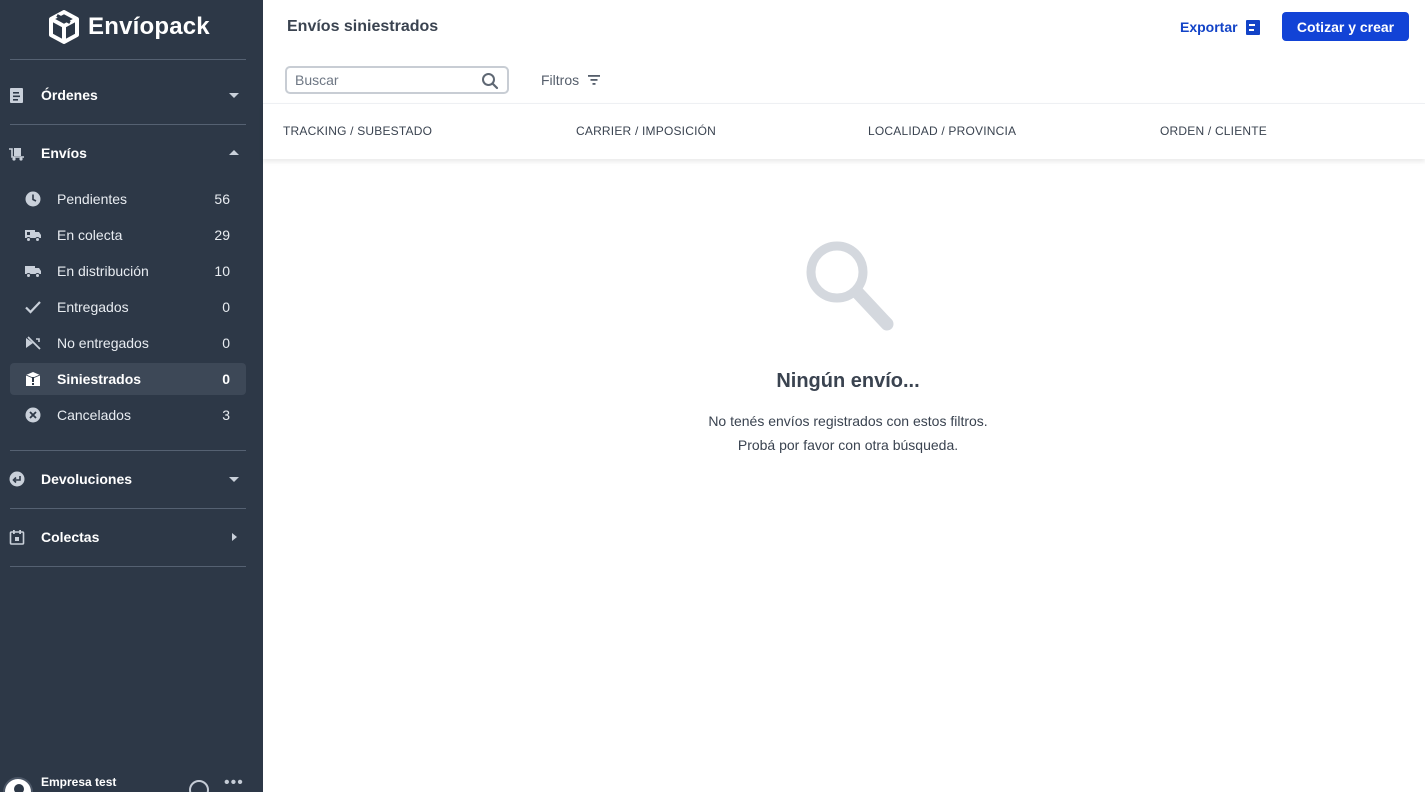 Image resolution: width=1425 pixels, height=792 pixels. Describe the element at coordinates (149, 26) in the screenshot. I see `brand-name: Envíopack` at that location.